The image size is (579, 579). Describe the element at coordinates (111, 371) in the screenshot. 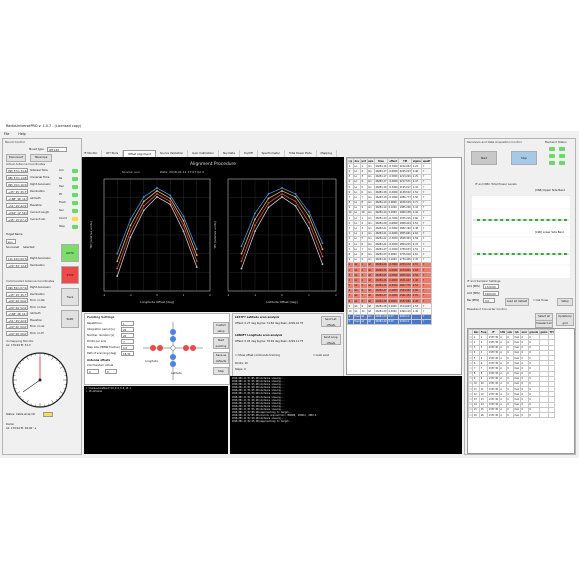

I see `actual-offset-value: 0` at that location.